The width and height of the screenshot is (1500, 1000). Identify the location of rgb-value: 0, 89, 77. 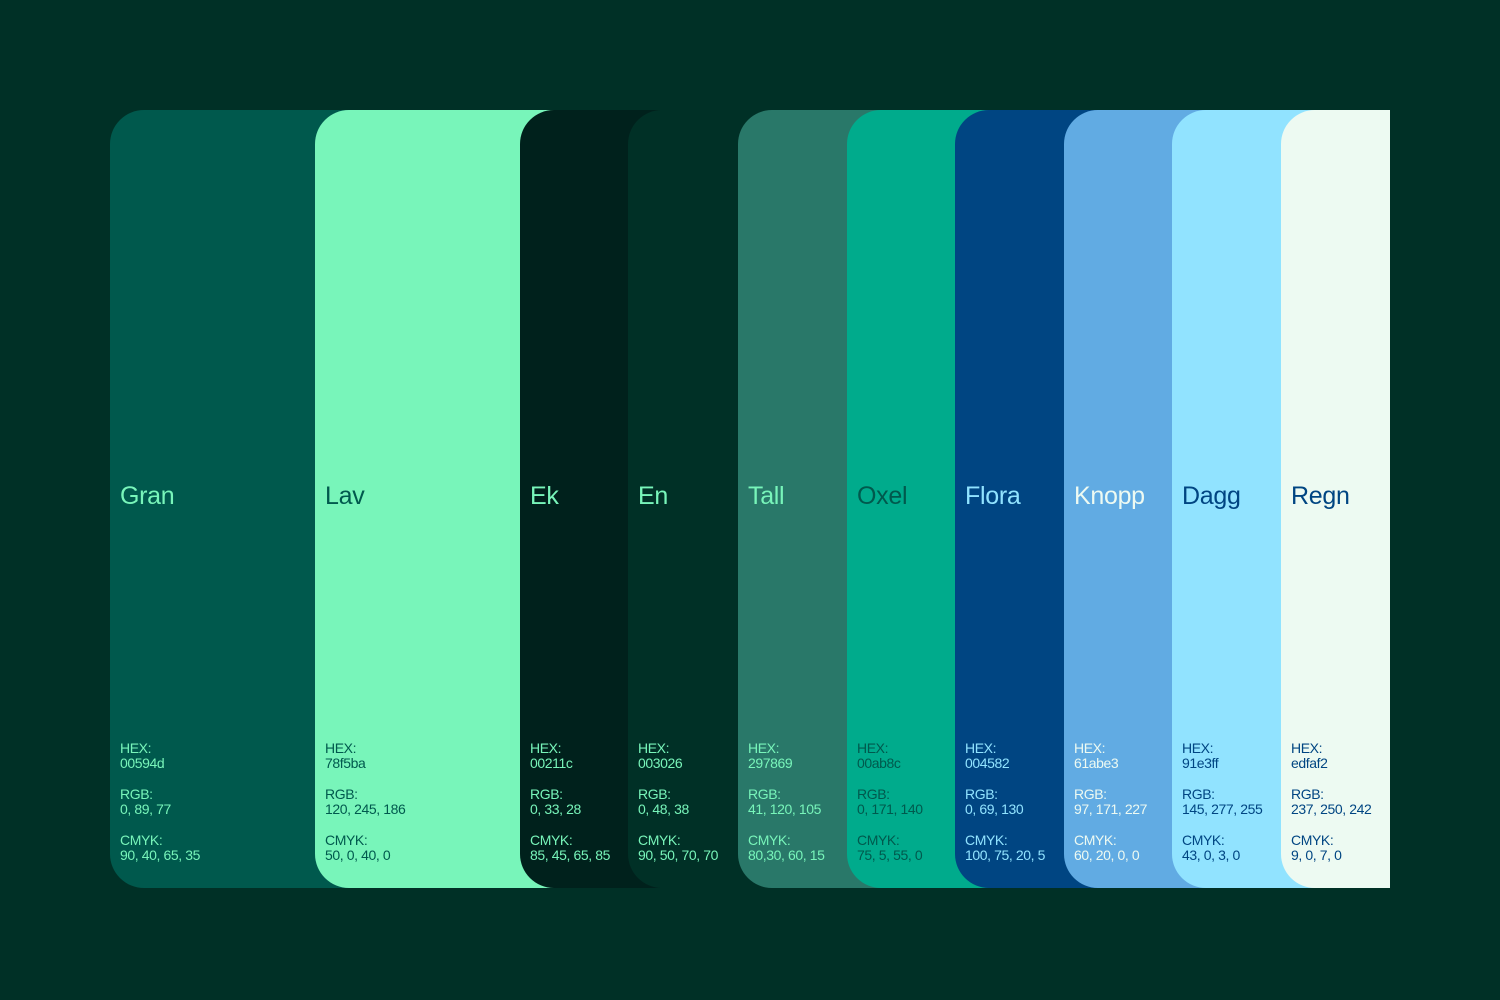
(145, 809).